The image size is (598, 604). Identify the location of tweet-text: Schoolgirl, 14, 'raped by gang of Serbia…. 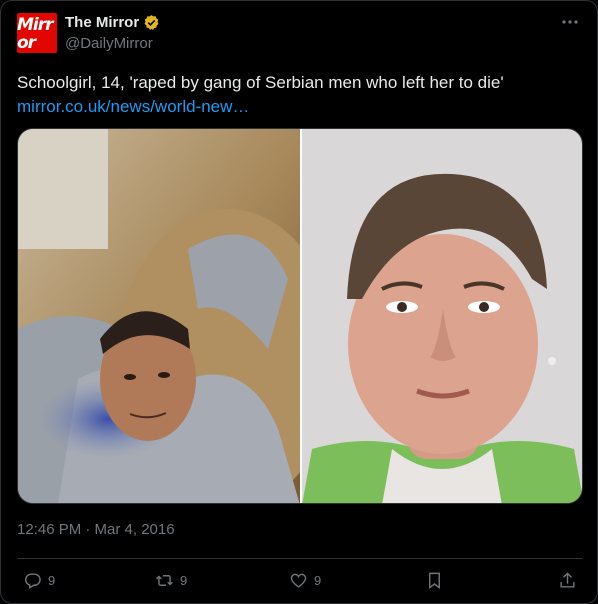
(260, 82).